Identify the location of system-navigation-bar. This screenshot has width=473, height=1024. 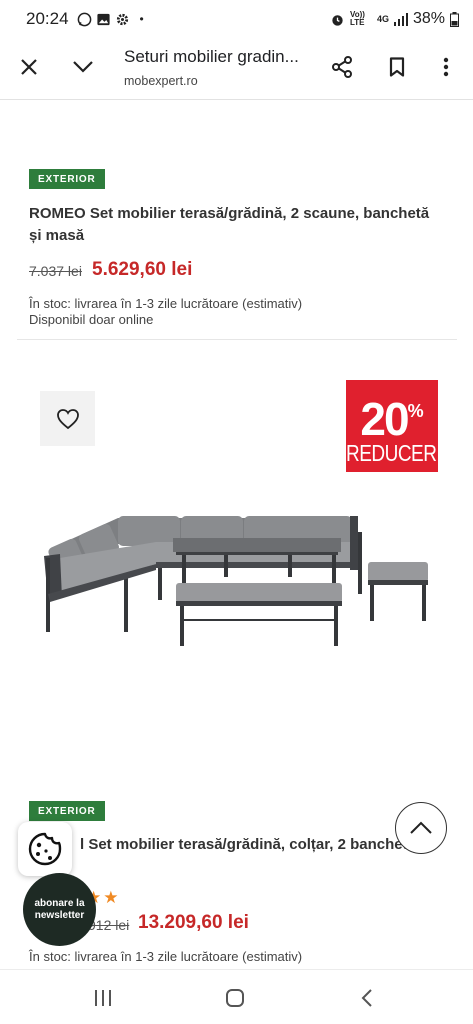
(236, 996).